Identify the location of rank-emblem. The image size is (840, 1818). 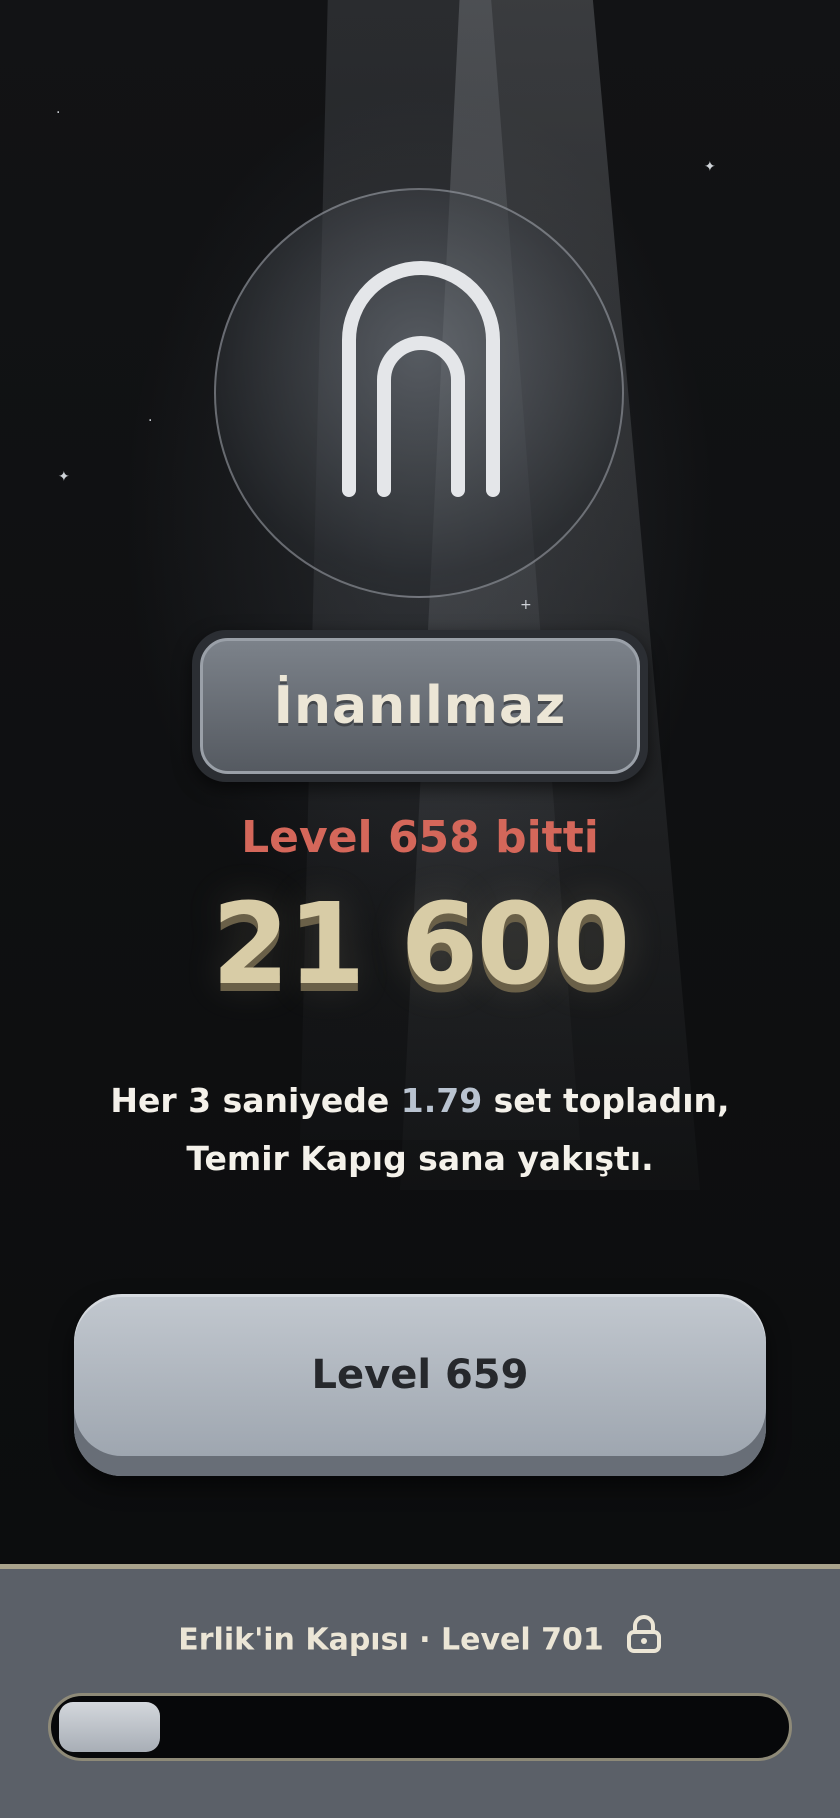
(419, 393).